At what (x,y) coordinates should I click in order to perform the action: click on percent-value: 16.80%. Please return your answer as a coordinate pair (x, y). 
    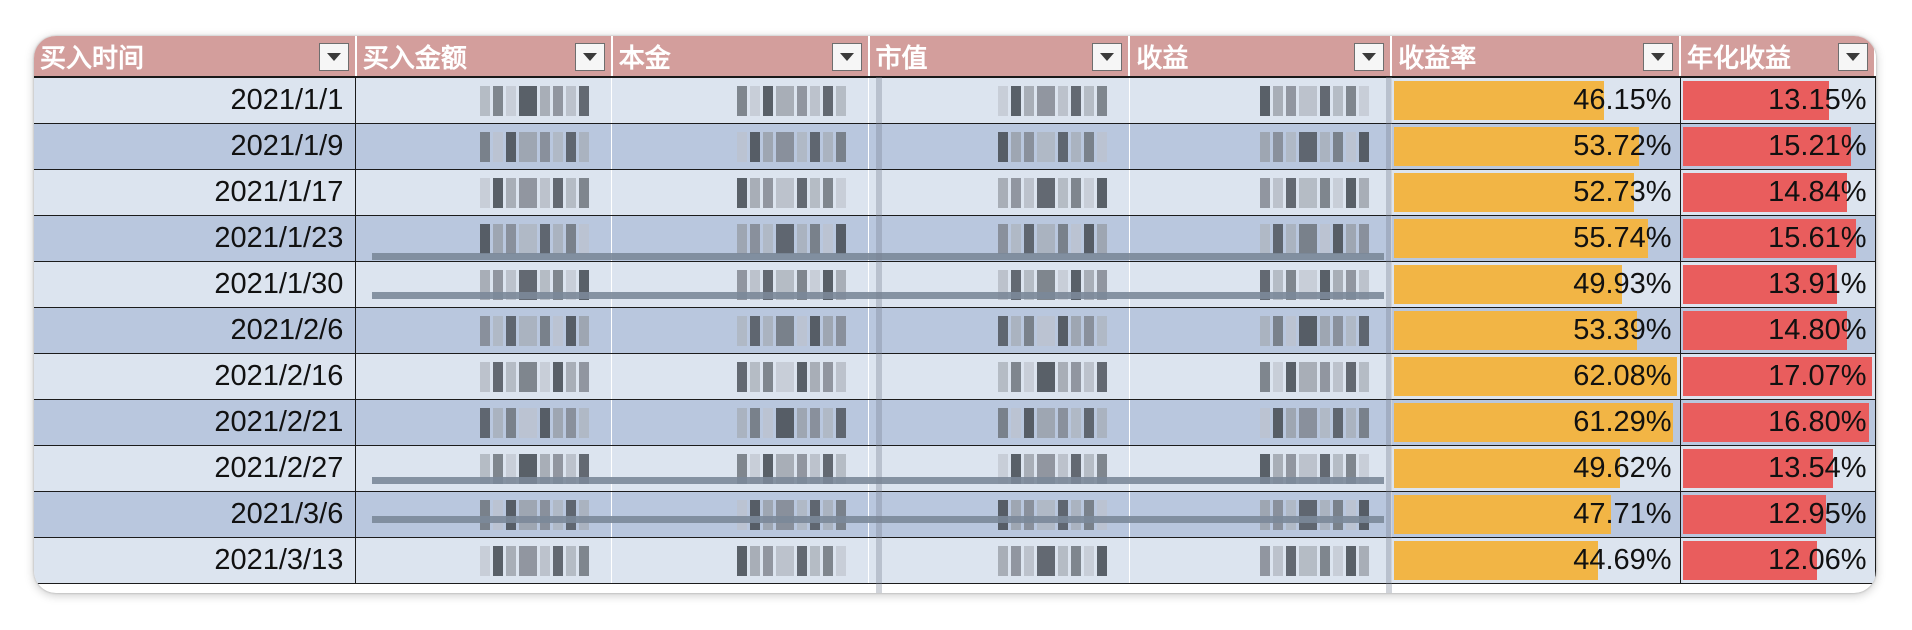
    Looking at the image, I should click on (1817, 422).